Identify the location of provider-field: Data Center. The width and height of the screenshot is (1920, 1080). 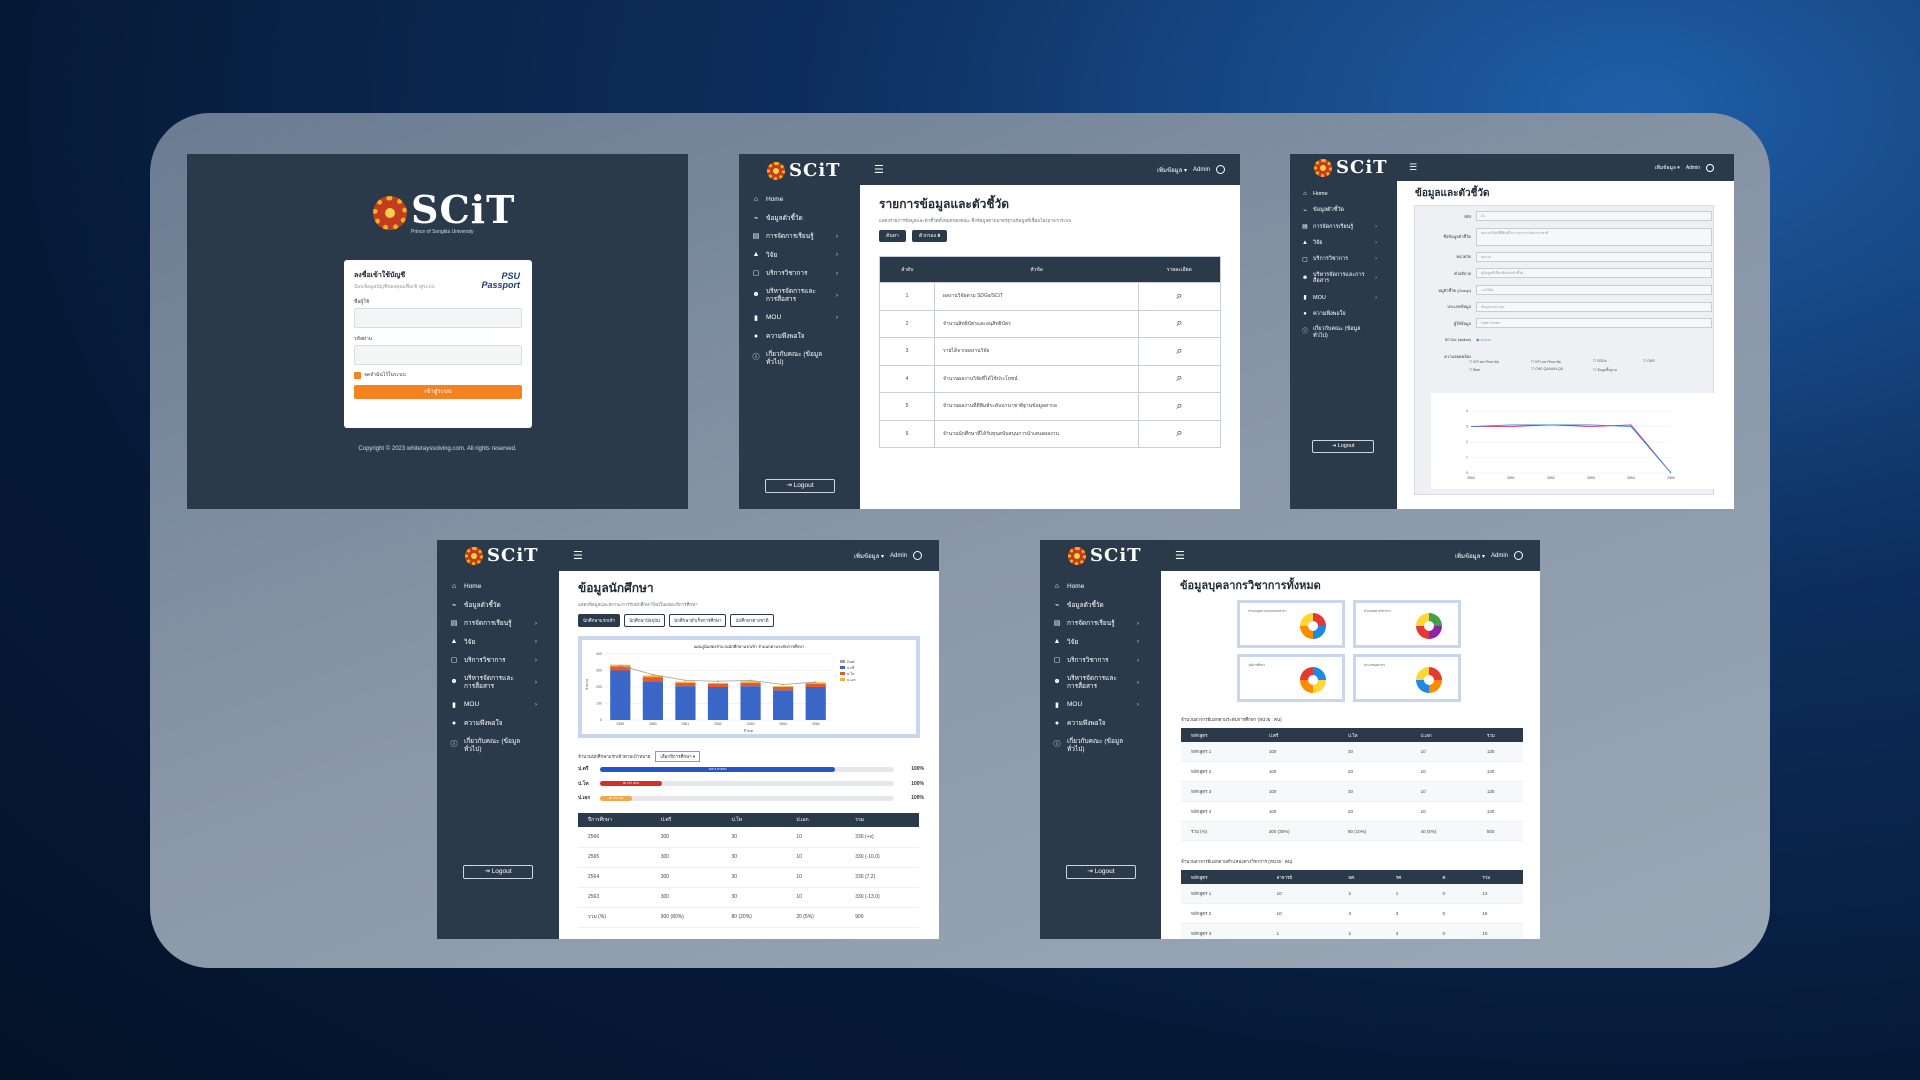
(1594, 323).